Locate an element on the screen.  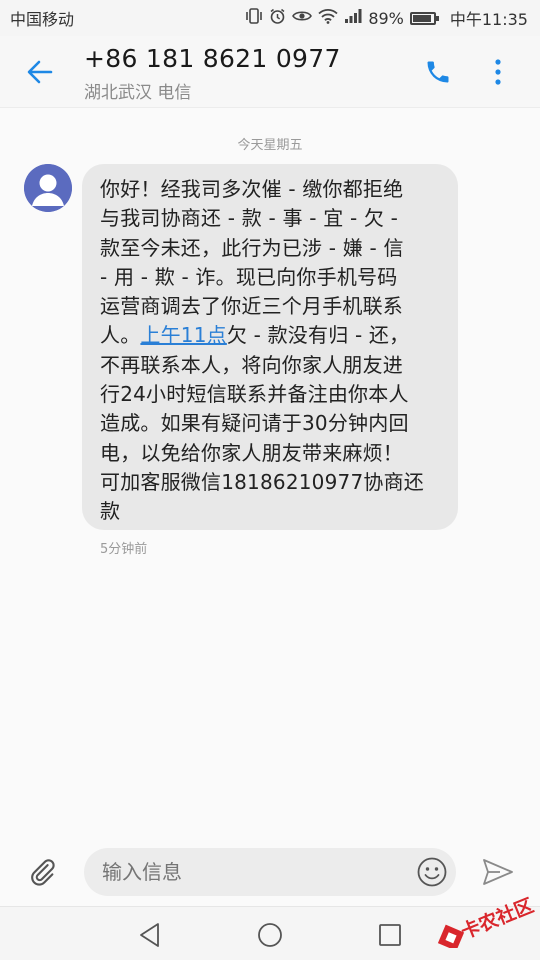
nav-recent-button is located at coordinates (390, 935).